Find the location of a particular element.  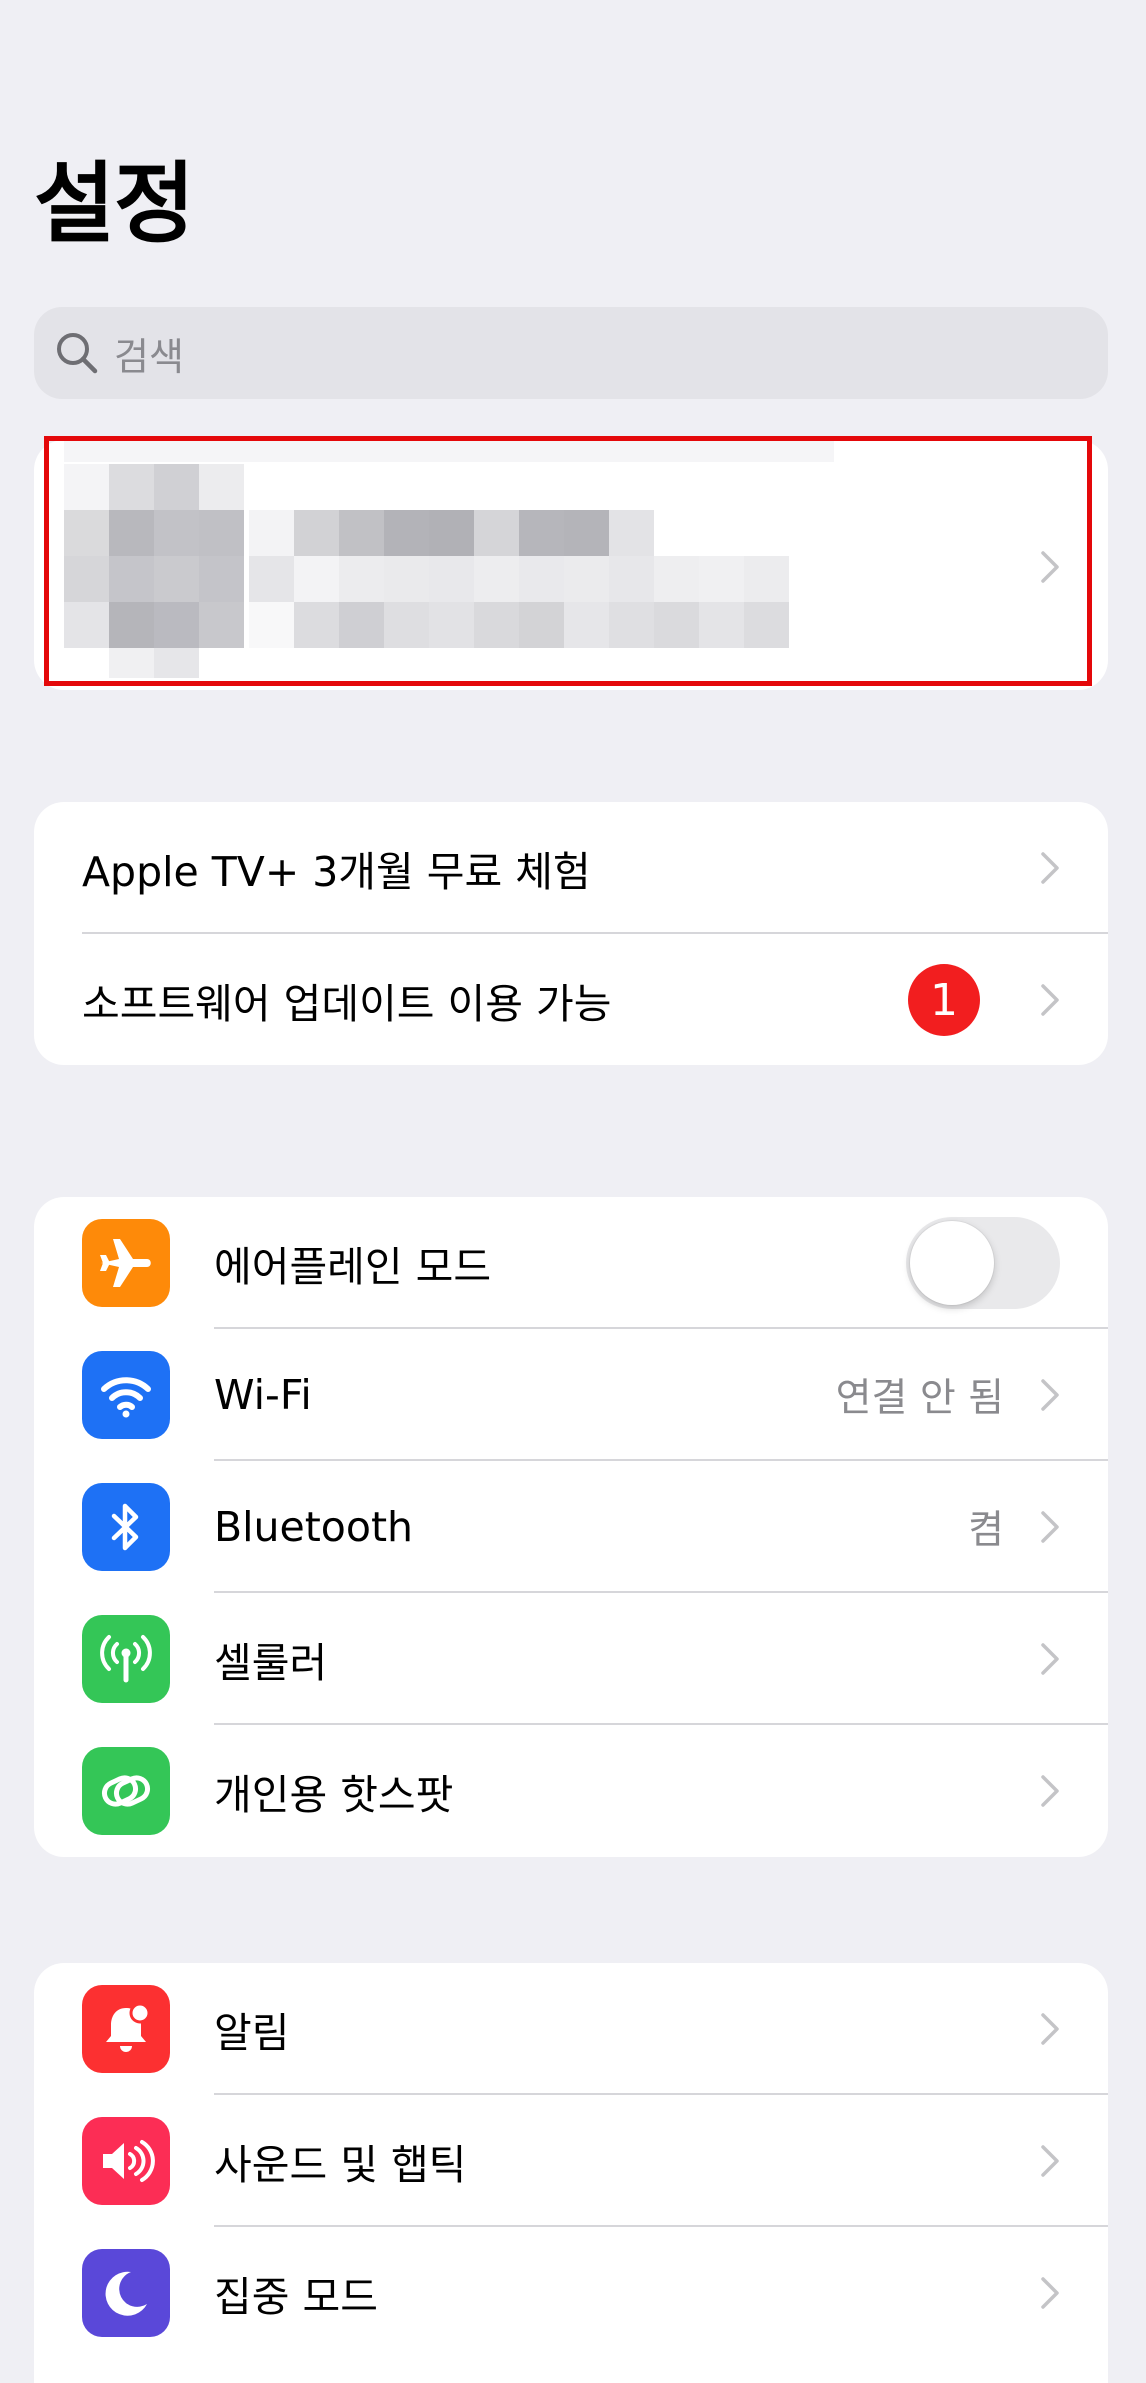

cellular-label: 셀룰러 is located at coordinates (271, 1663).